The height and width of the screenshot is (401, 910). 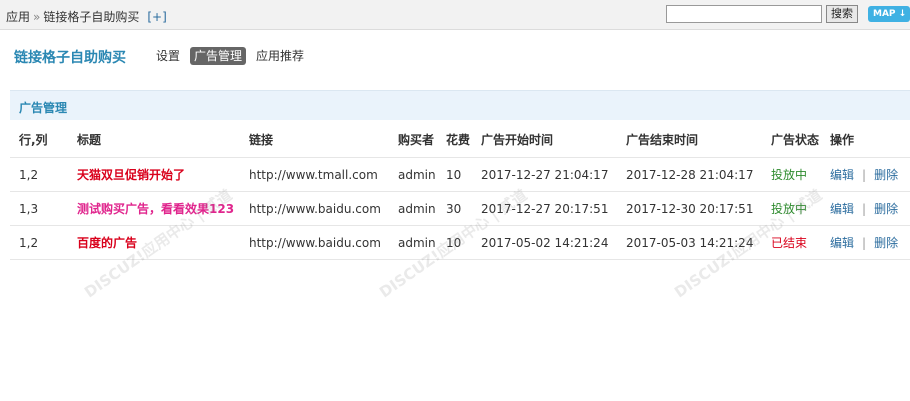 What do you see at coordinates (29, 208) in the screenshot?
I see `cell-pos: 1,3` at bounding box center [29, 208].